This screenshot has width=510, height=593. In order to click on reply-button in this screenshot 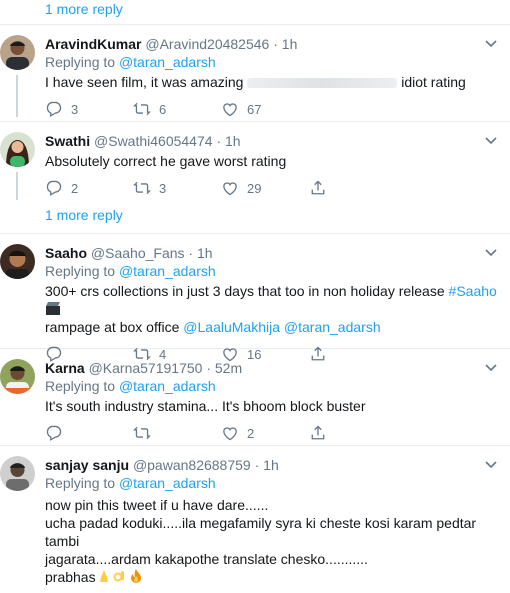, I will do `click(89, 433)`.